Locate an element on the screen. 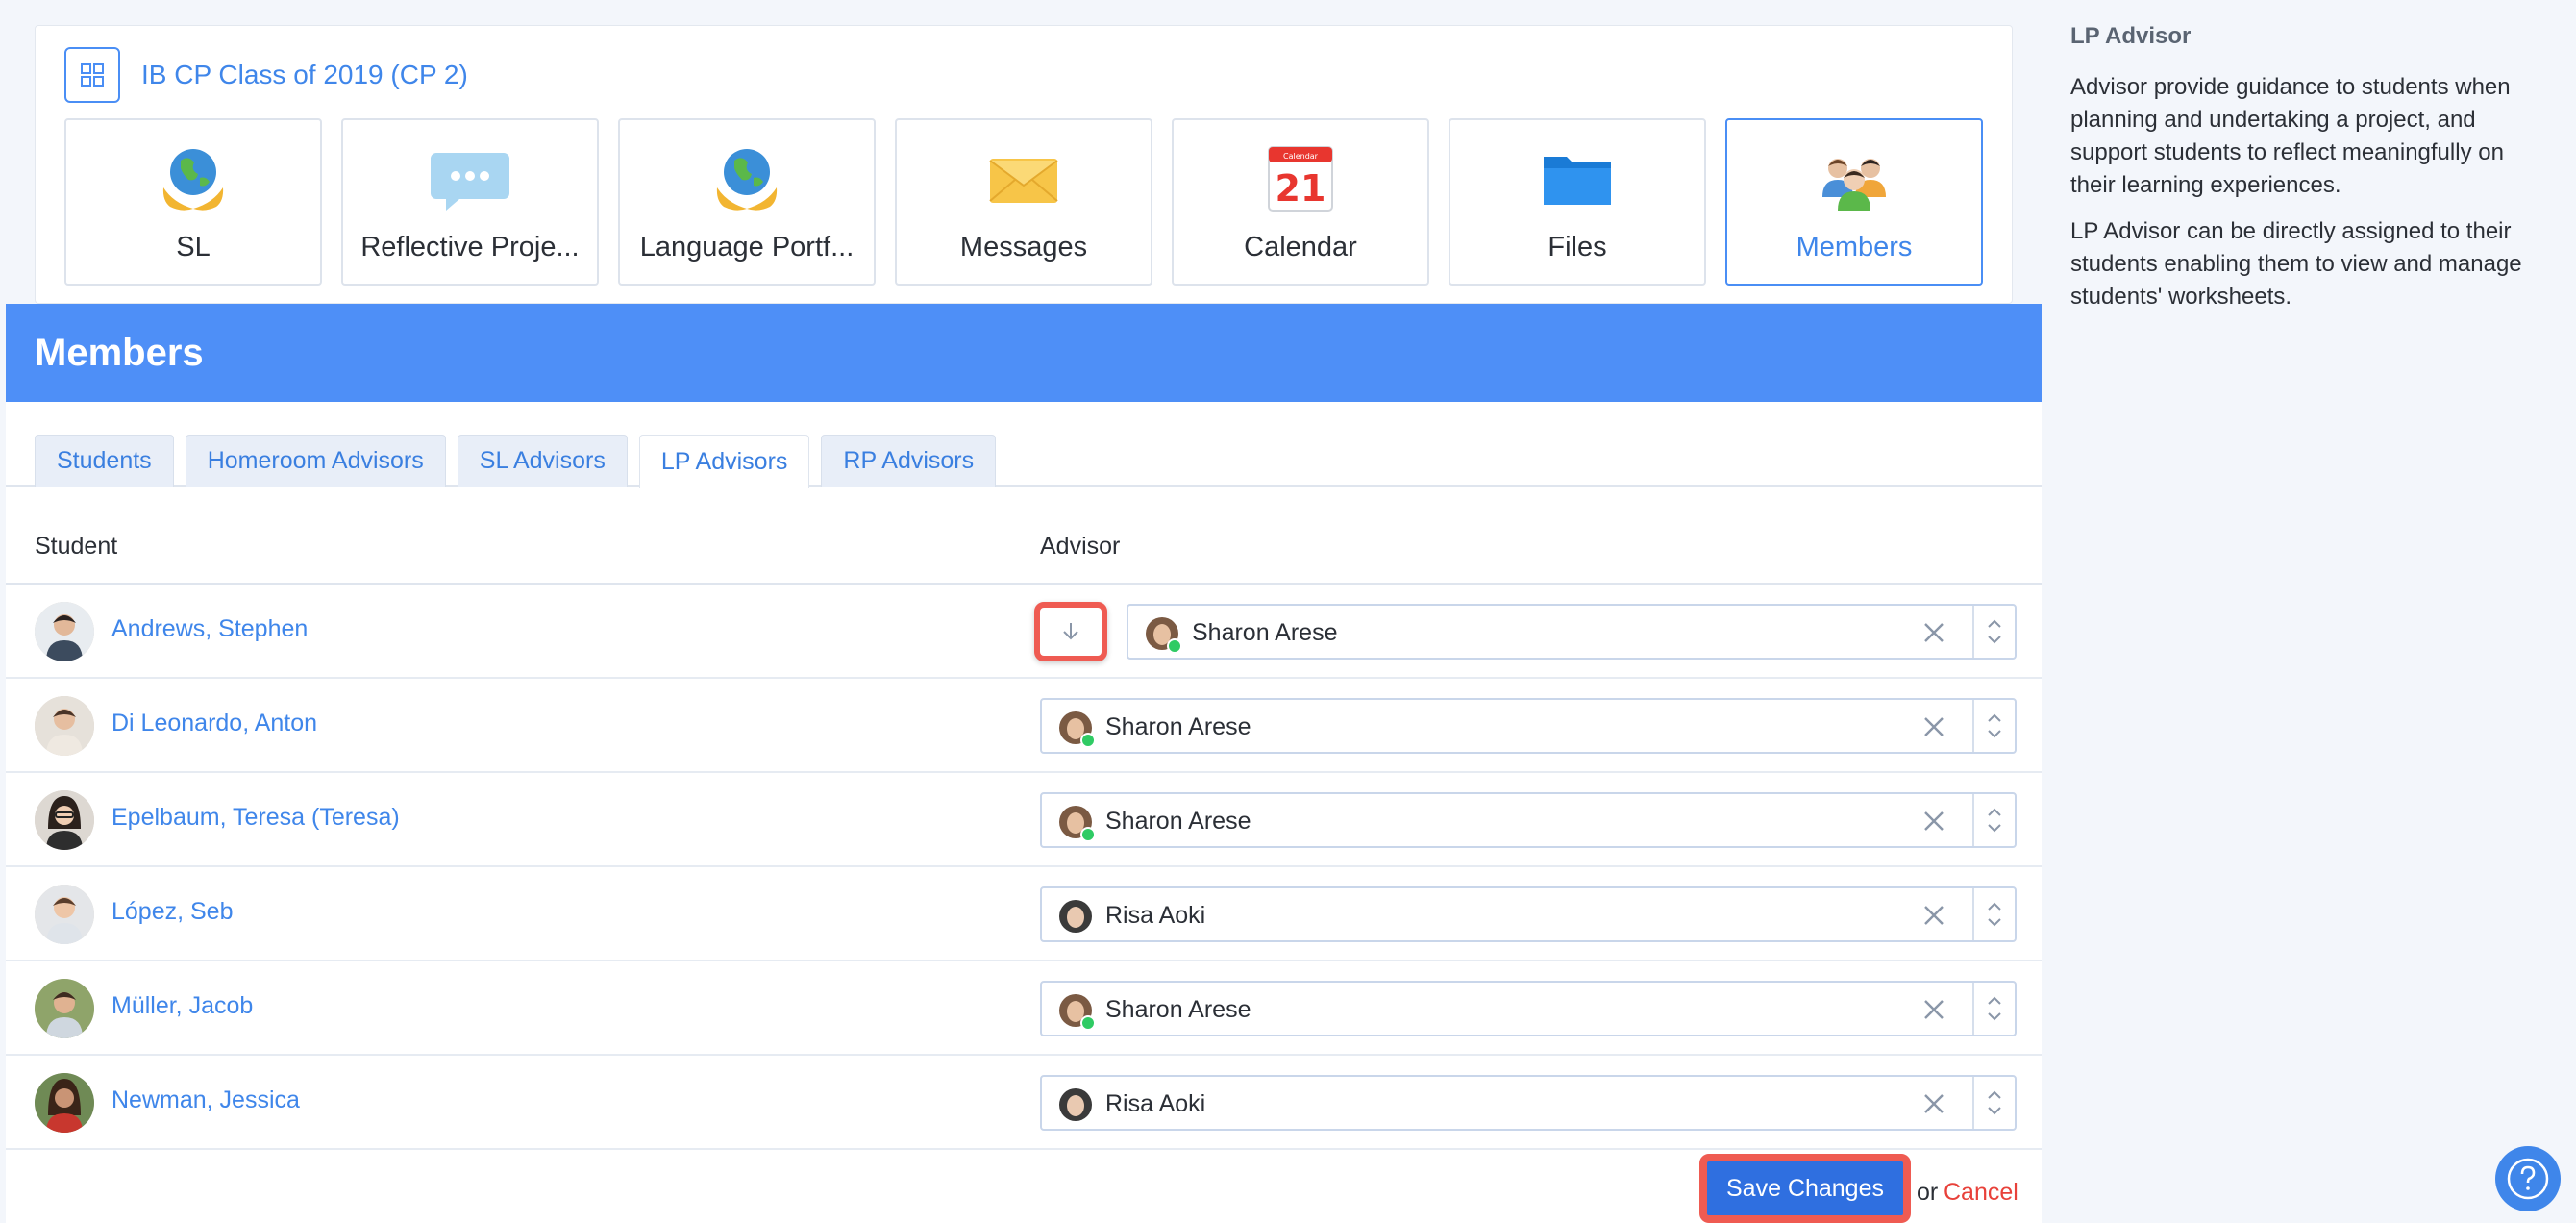 The height and width of the screenshot is (1223, 2576). tile-label: Messages is located at coordinates (1024, 247).